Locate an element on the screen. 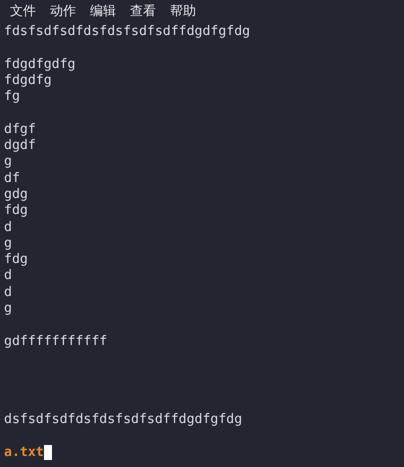  text-line: fdgdfg is located at coordinates (28, 81).